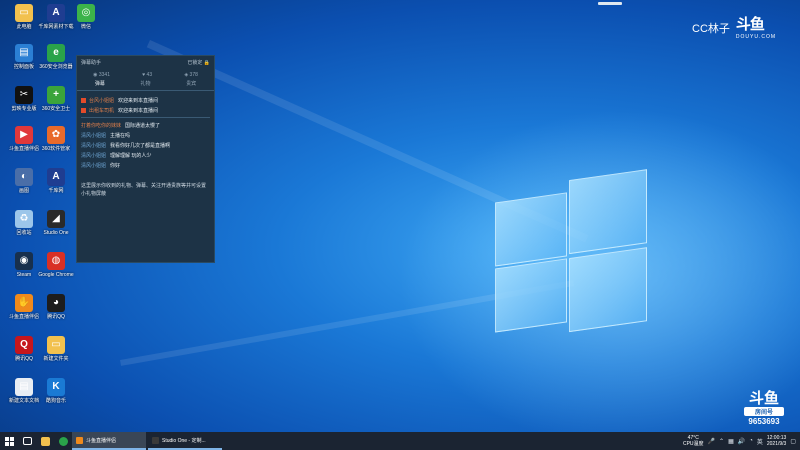 Image resolution: width=800 pixels, height=450 pixels. I want to click on danmaku-message: 清风小姐姐 理解理解 玩的人少, so click(145, 155).